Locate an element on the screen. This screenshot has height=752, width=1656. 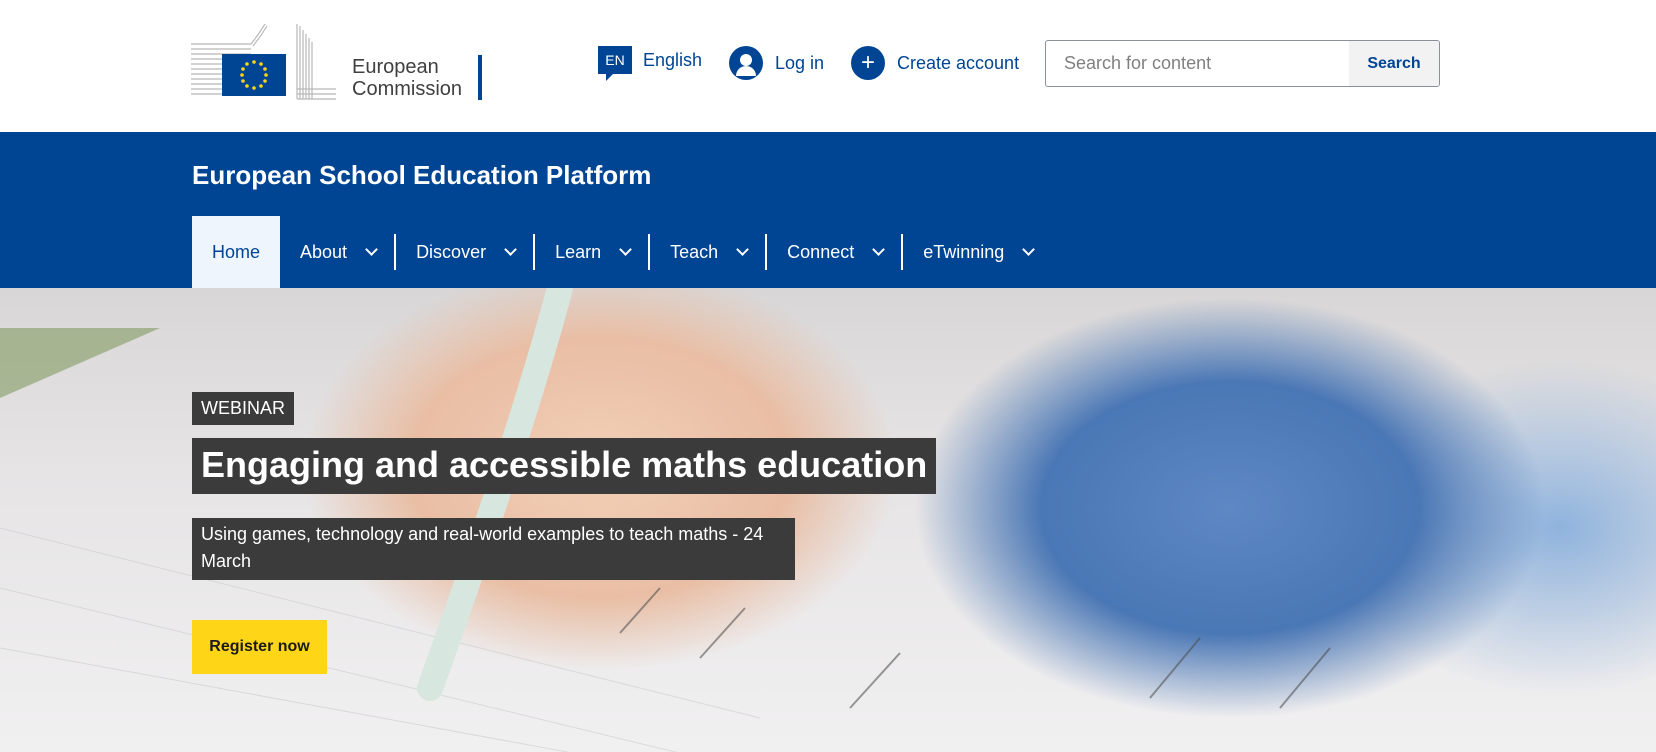
nav-label: About is located at coordinates (324, 251).